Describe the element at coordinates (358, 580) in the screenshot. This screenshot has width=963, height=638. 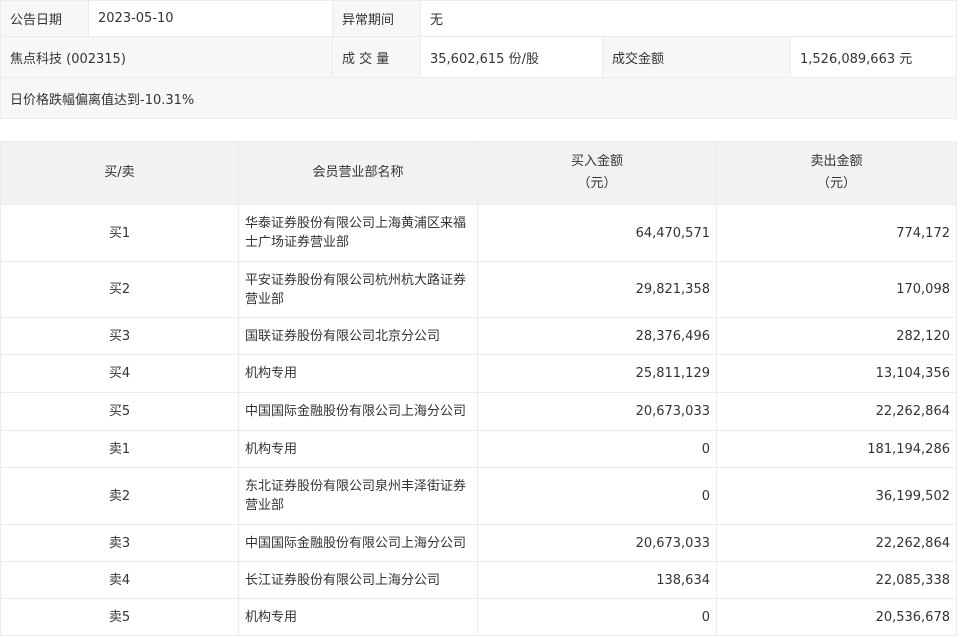
I see `row-member: 长江证券股份有限公司上海分公司` at that location.